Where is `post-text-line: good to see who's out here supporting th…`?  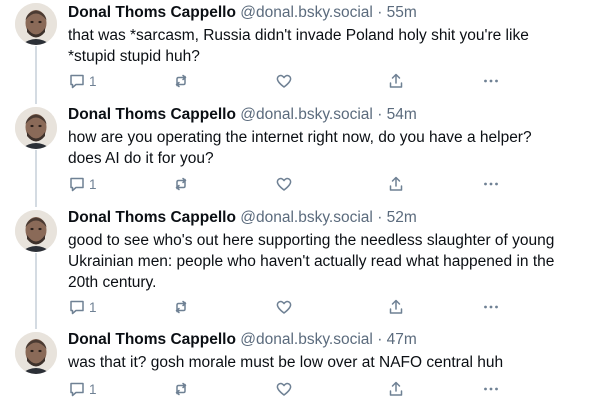
post-text-line: good to see who's out here supporting th… is located at coordinates (311, 240).